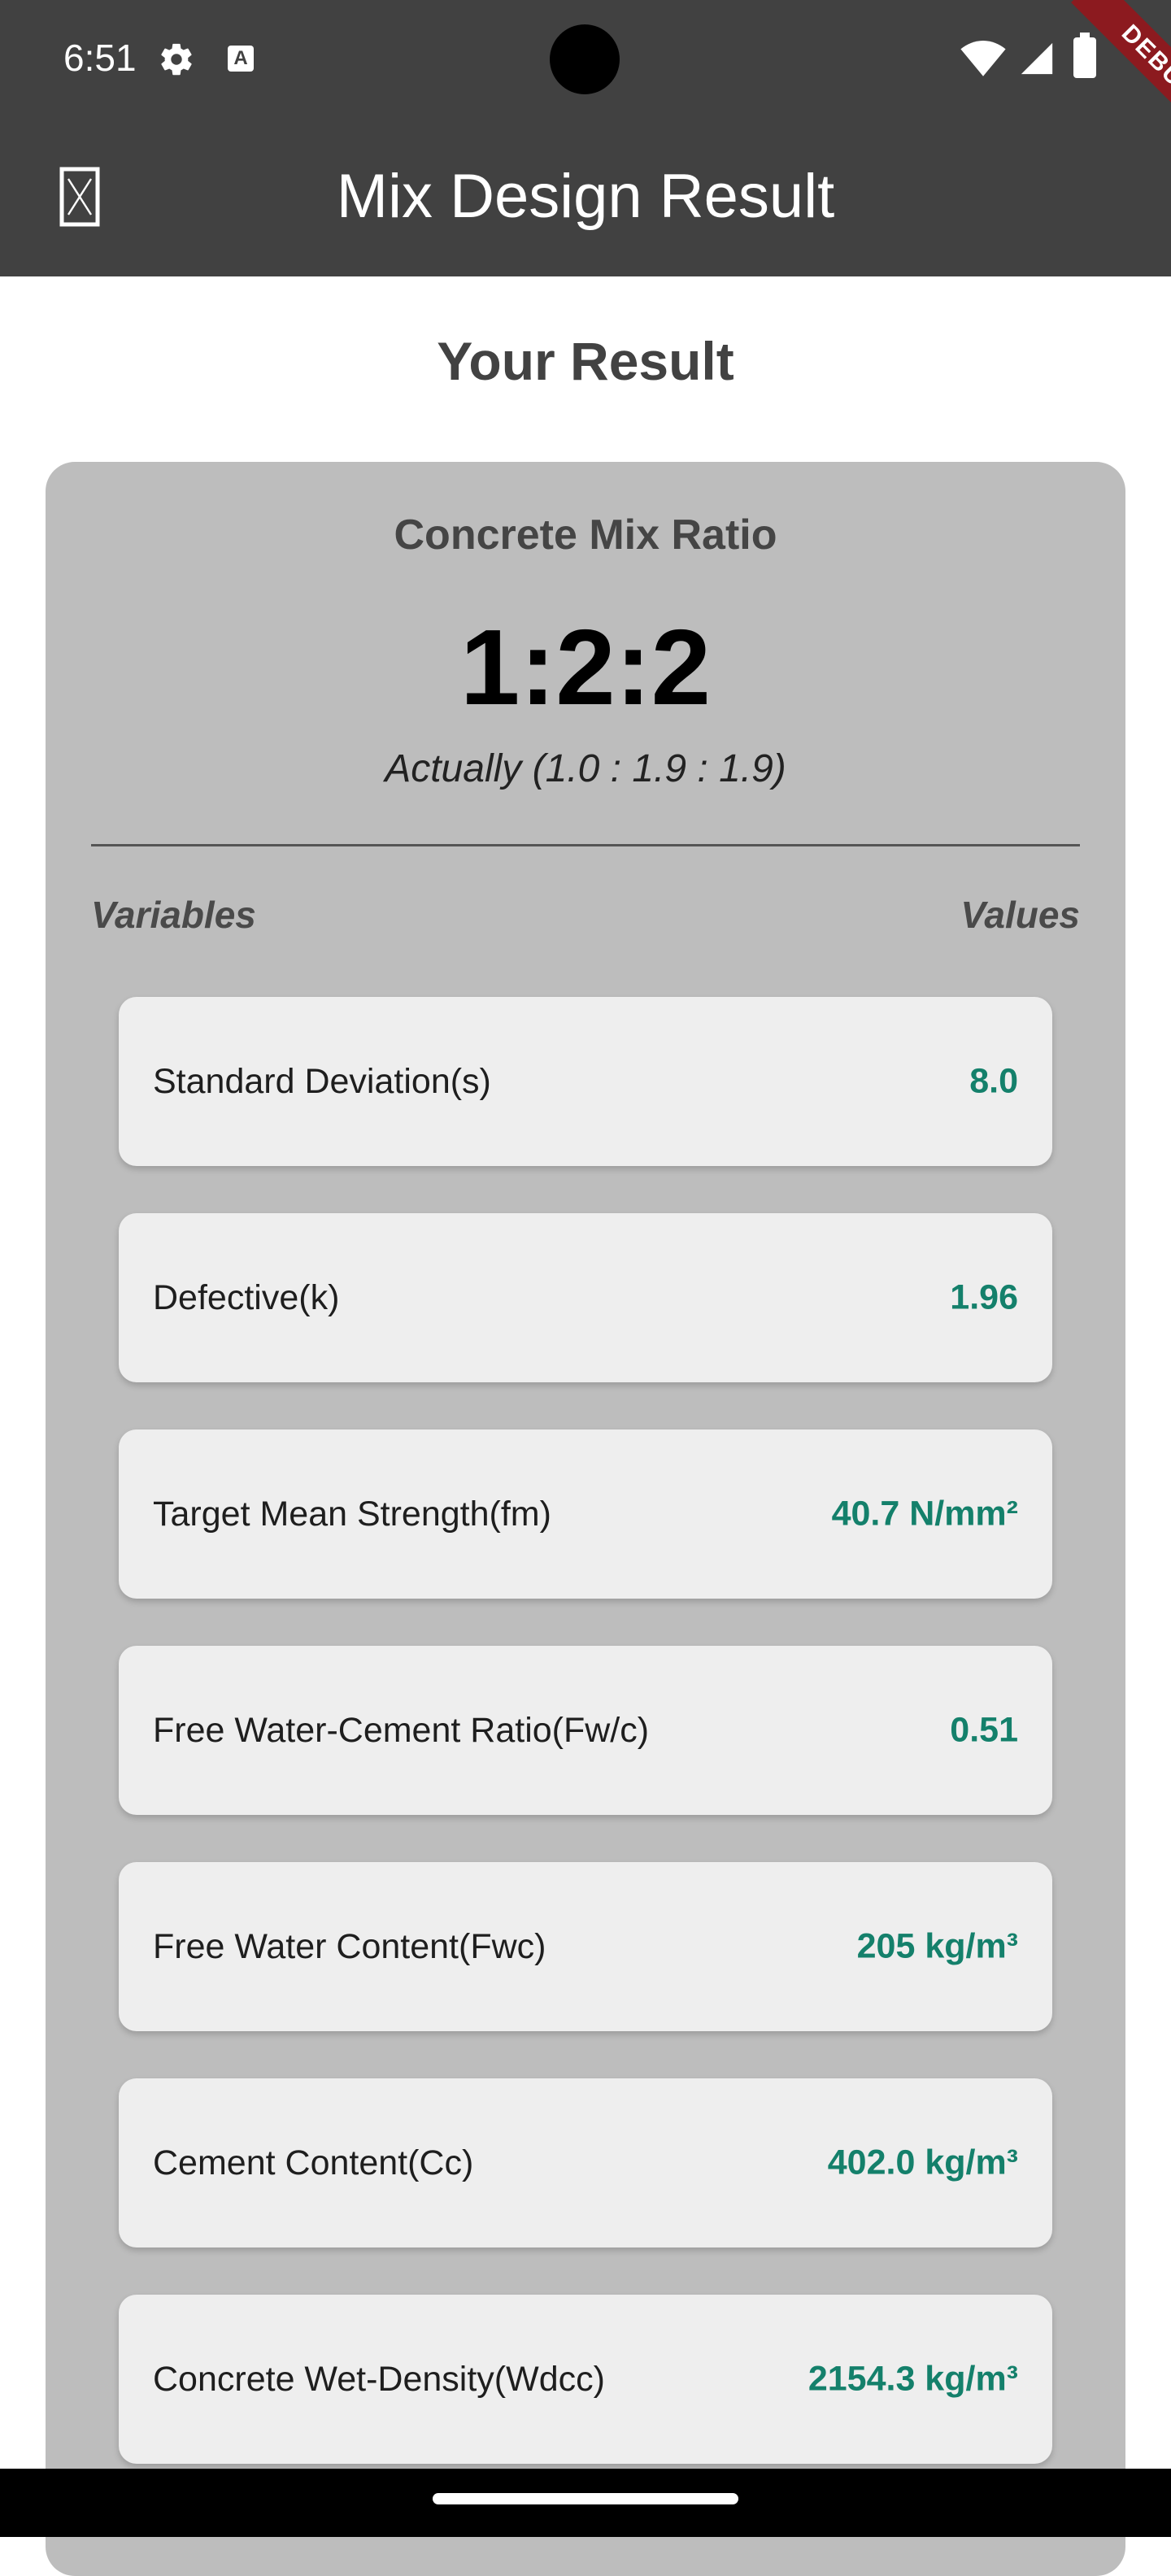 The image size is (1171, 2576). What do you see at coordinates (1037, 58) in the screenshot?
I see `cell-signal-icon` at bounding box center [1037, 58].